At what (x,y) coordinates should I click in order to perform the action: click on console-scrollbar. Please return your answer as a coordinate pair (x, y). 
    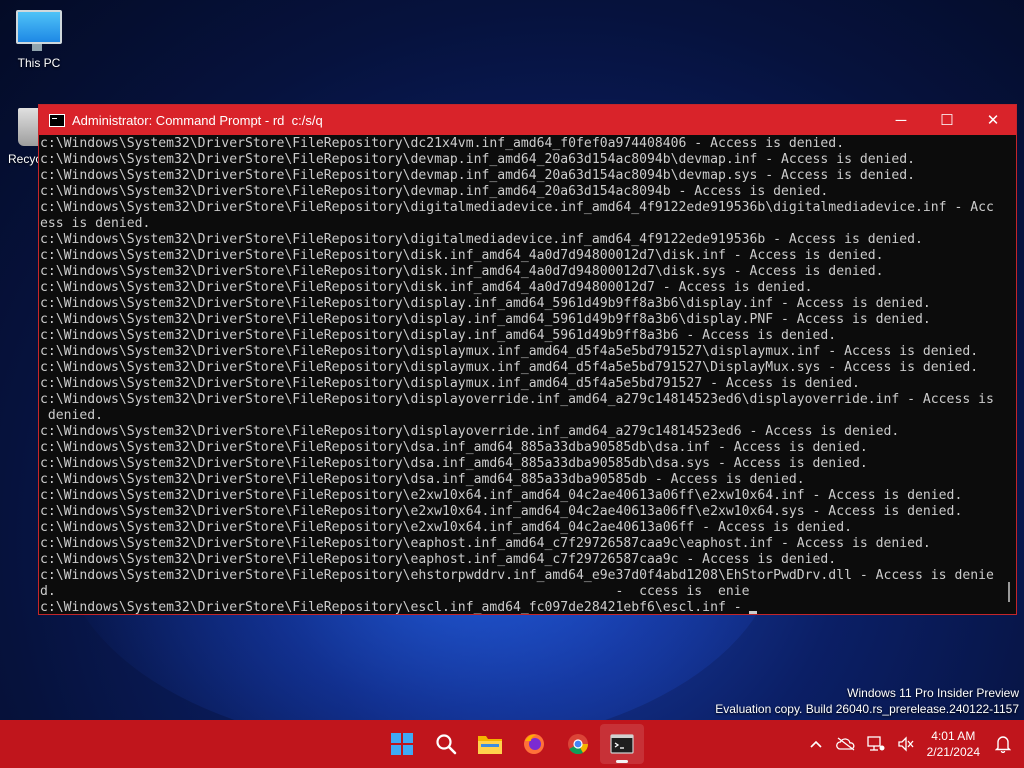
    Looking at the image, I should click on (1009, 375).